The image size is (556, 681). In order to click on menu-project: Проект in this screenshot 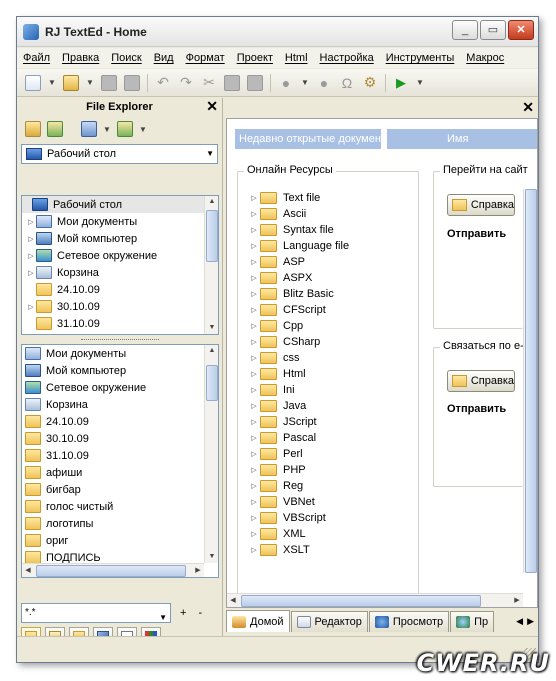, I will do `click(255, 58)`.